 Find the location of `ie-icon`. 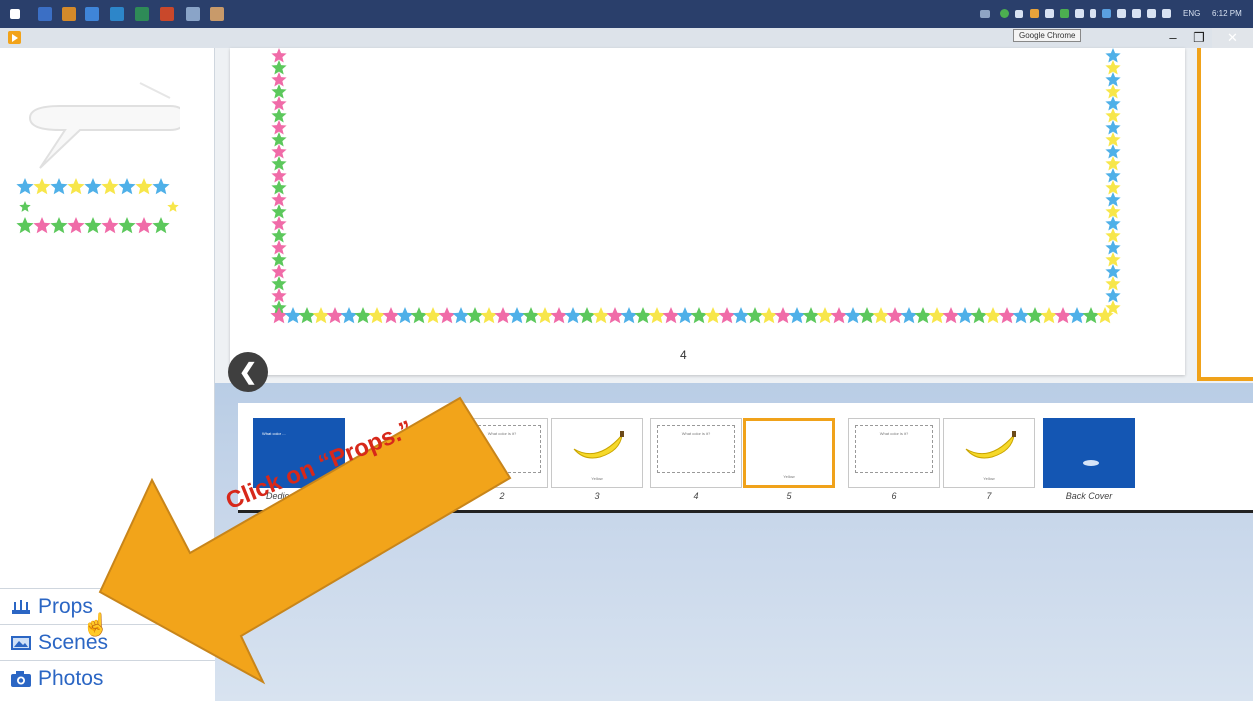

ie-icon is located at coordinates (92, 14).